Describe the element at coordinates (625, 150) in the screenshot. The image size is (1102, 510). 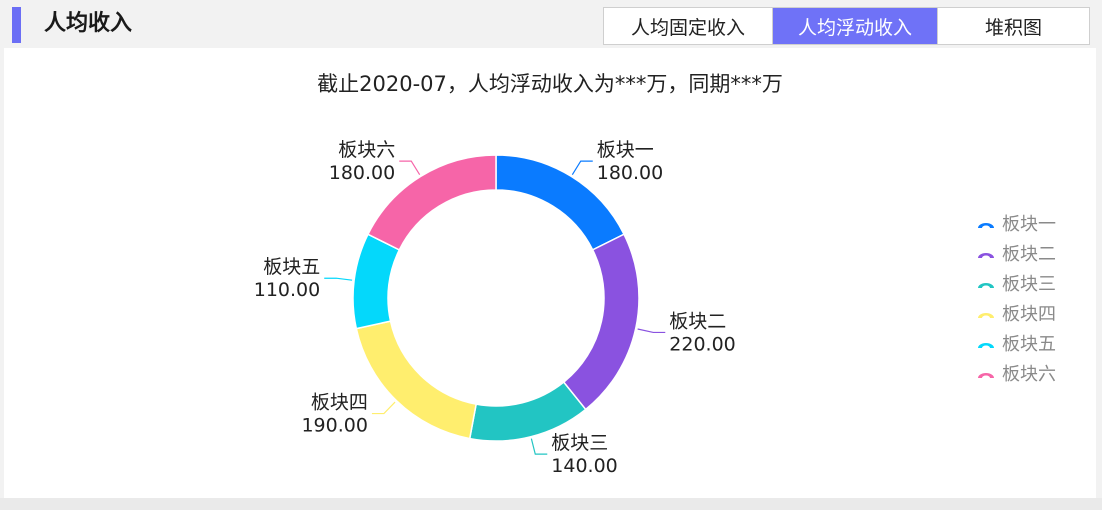
I see `slice-label-name: 板块一` at that location.